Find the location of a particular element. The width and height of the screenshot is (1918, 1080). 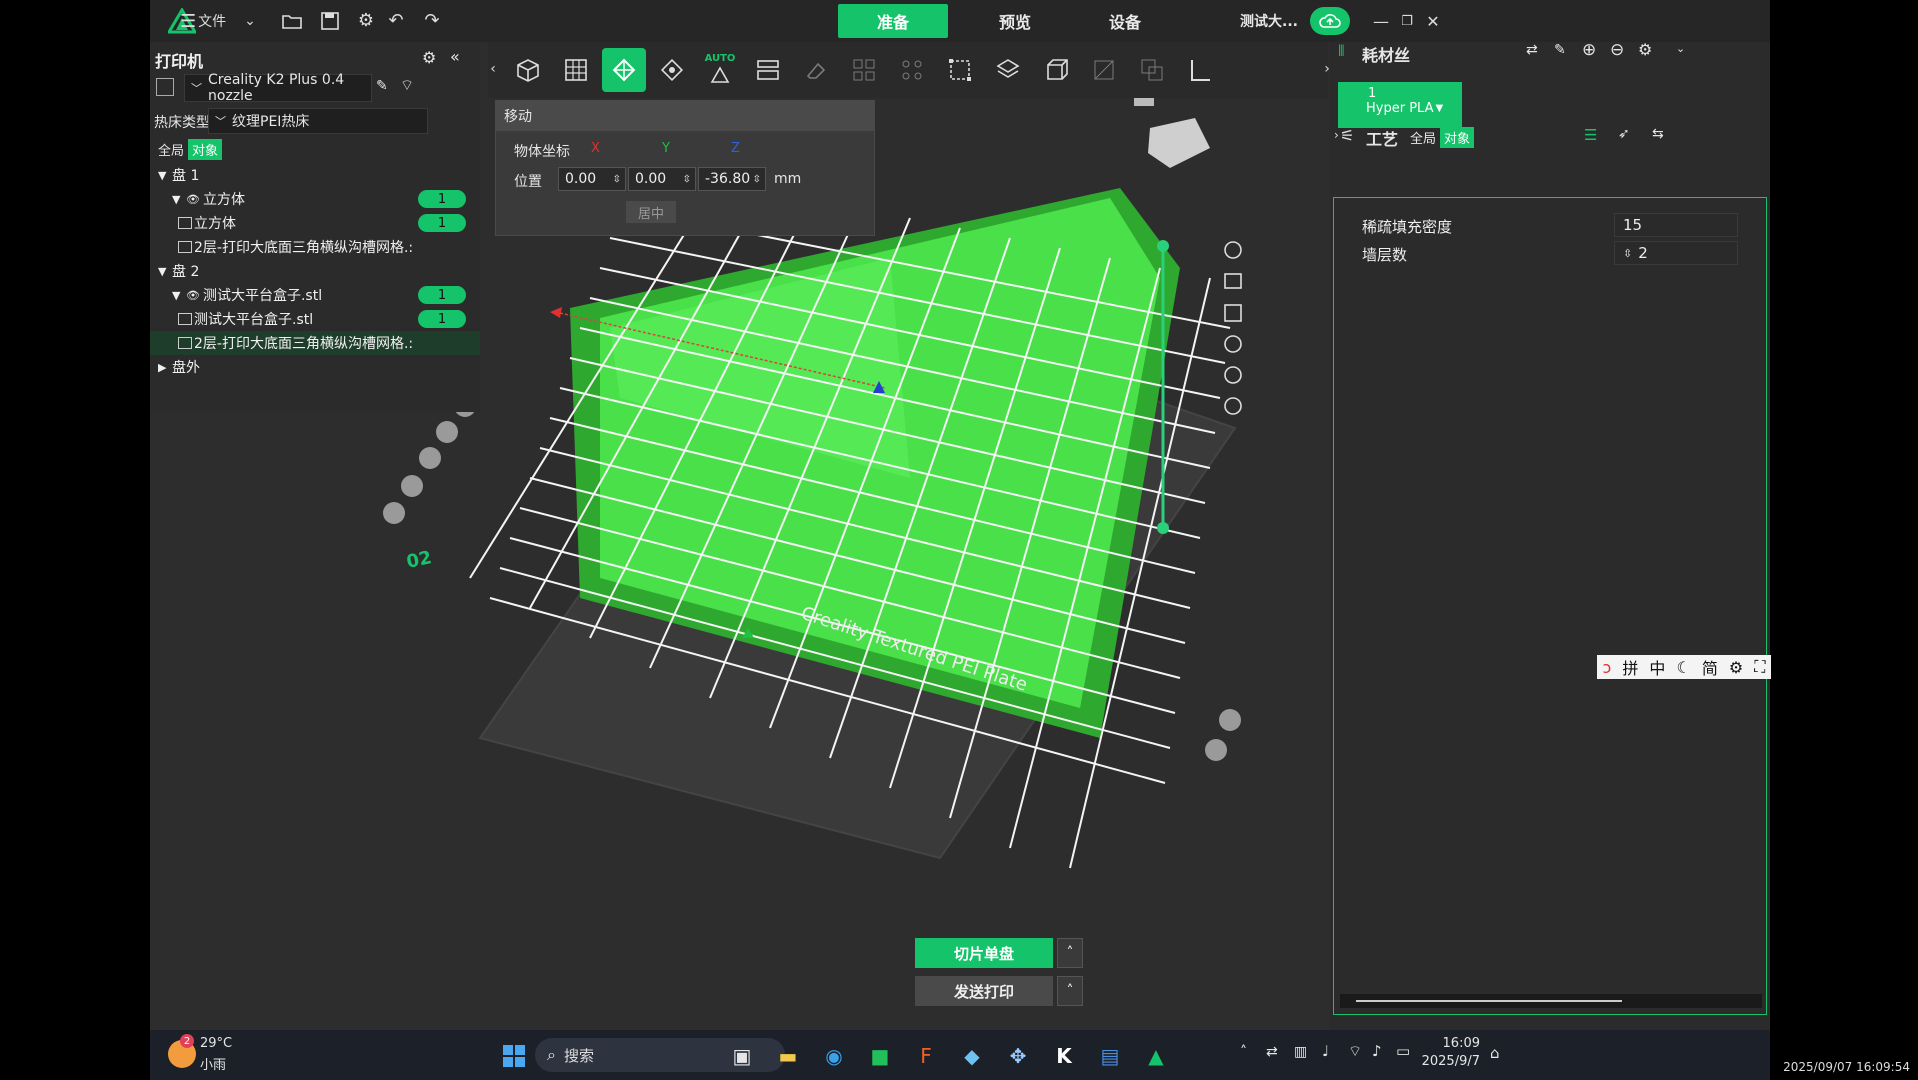

tree-row-object: ▼ 👁 立方体 1 is located at coordinates (315, 199).